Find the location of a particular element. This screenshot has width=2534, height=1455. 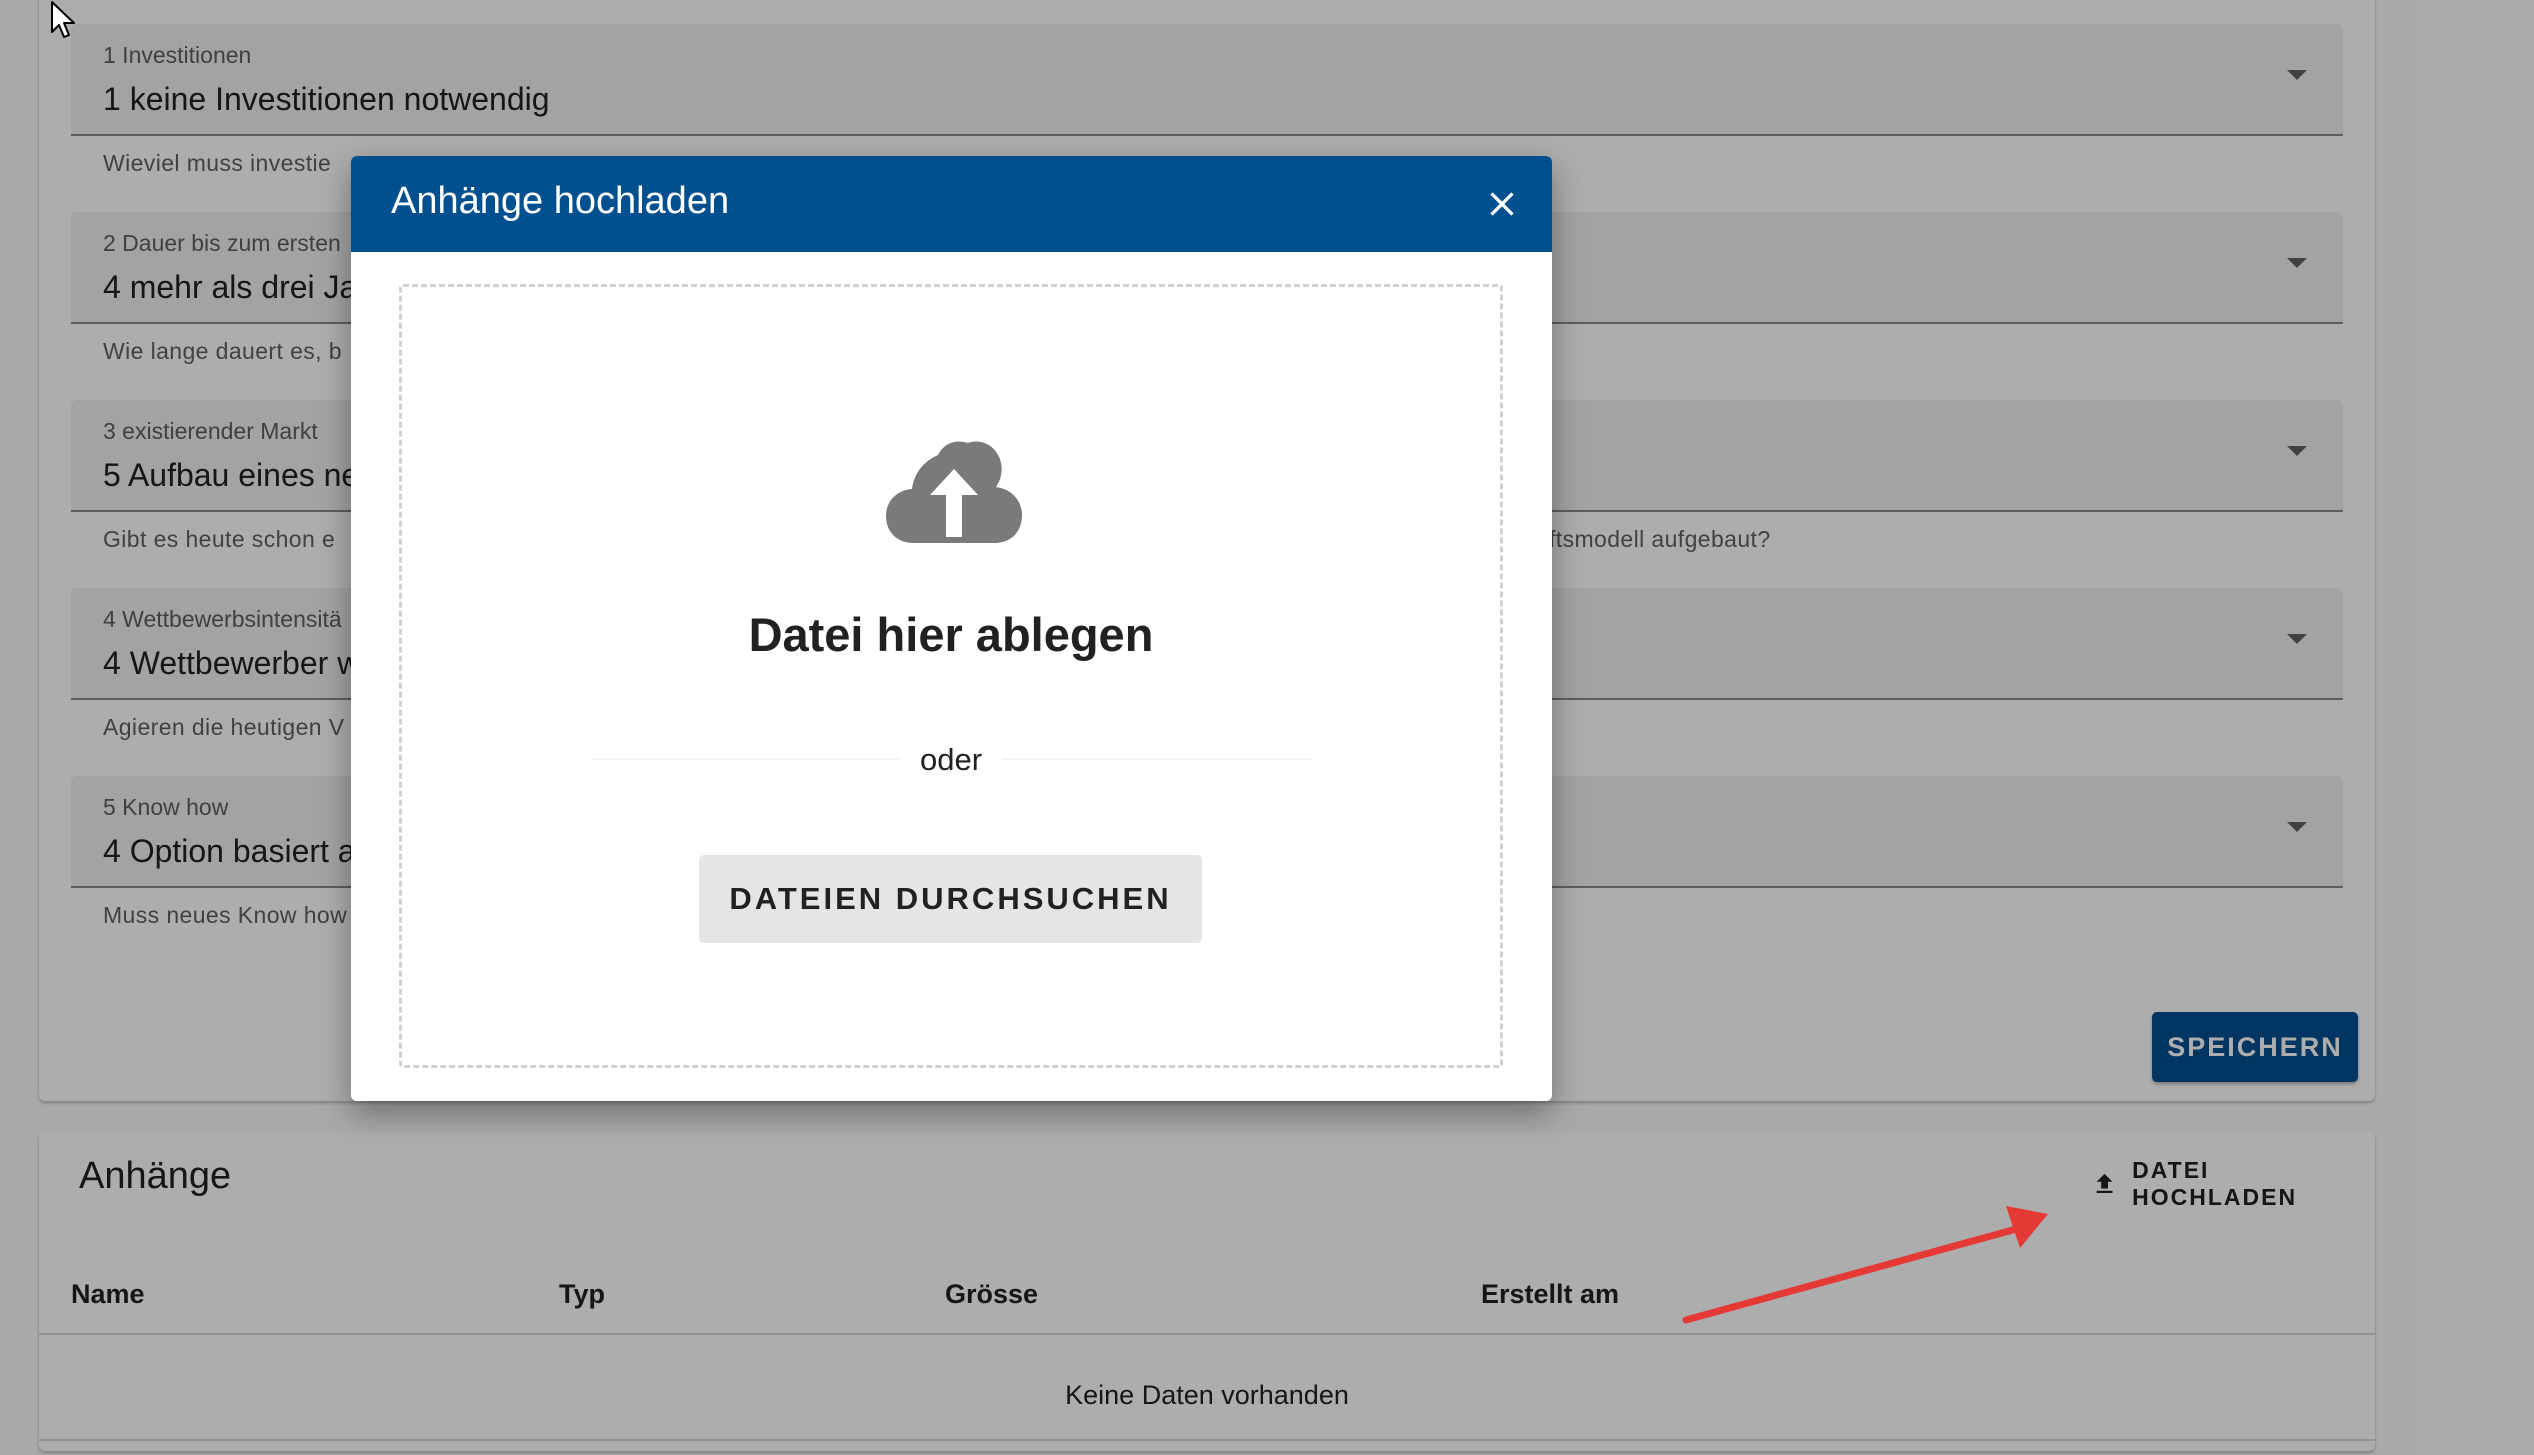

drop-title: Datei hier ablegen is located at coordinates (951, 634).